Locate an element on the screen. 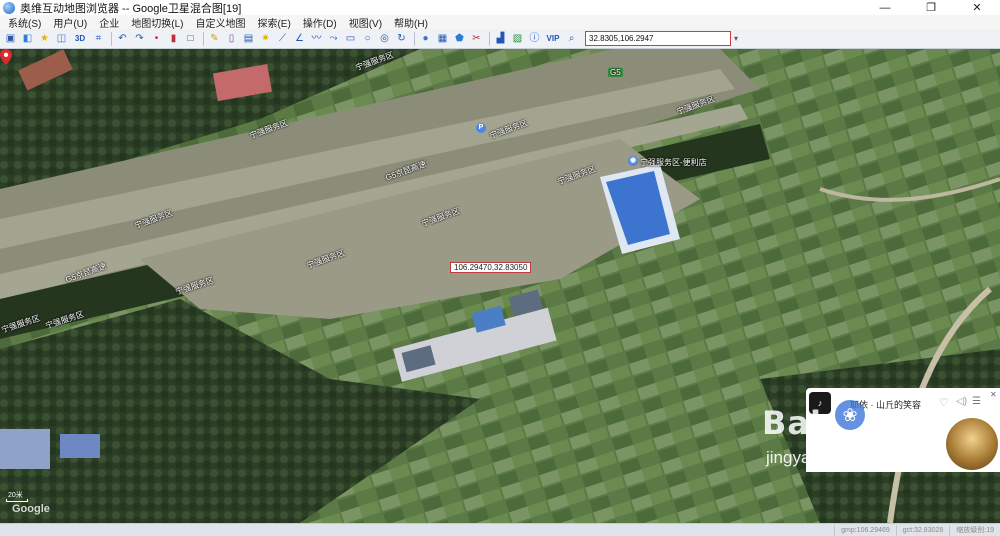 This screenshot has width=1000, height=536. point-icon: • is located at coordinates (156, 38).